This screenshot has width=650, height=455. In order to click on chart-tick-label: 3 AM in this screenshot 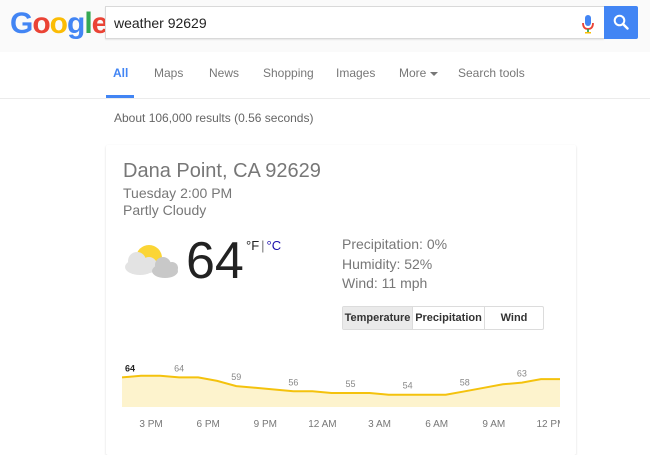, I will do `click(379, 424)`.